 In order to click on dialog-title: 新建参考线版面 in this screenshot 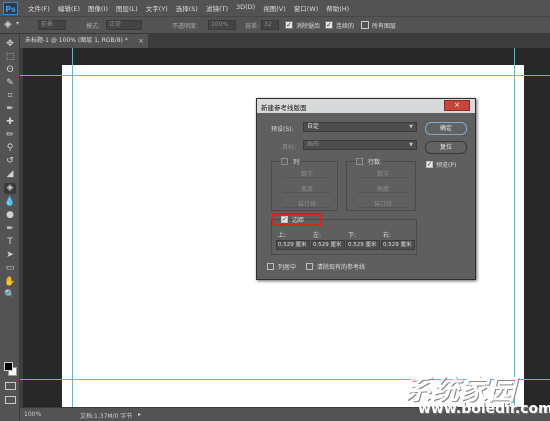, I will do `click(284, 108)`.